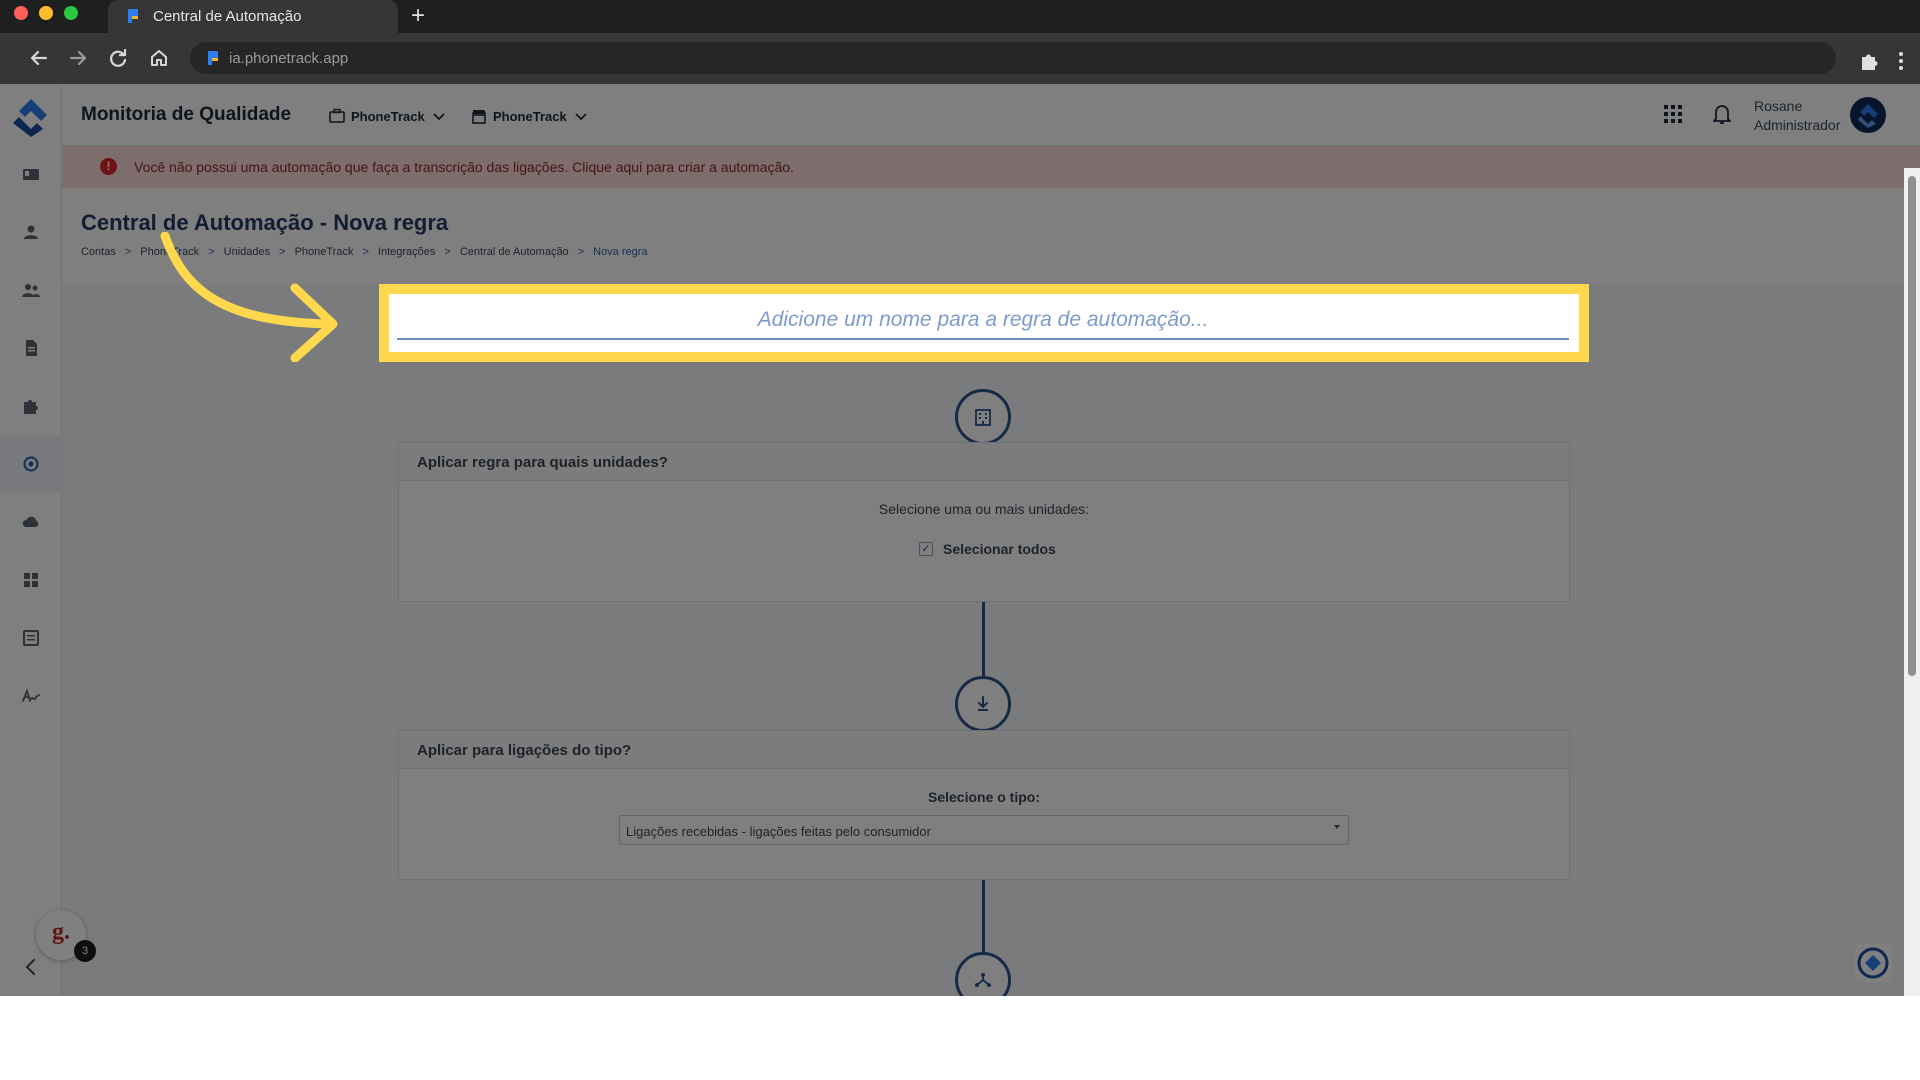 Image resolution: width=1920 pixels, height=1080 pixels. I want to click on call-type-card-header: Aplicar para ligações do tipo?, so click(984, 750).